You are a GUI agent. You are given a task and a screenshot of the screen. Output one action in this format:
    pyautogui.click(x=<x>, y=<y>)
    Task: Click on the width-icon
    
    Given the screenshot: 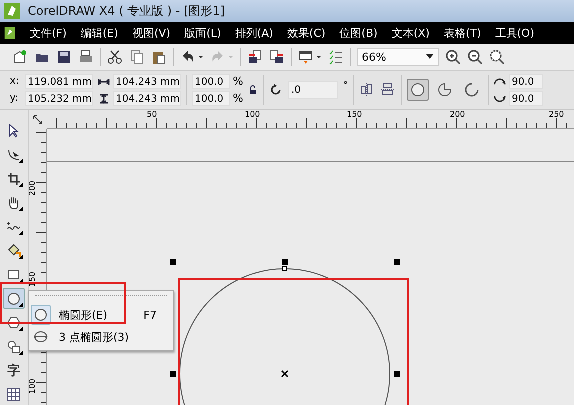 What is the action you would take?
    pyautogui.click(x=104, y=81)
    